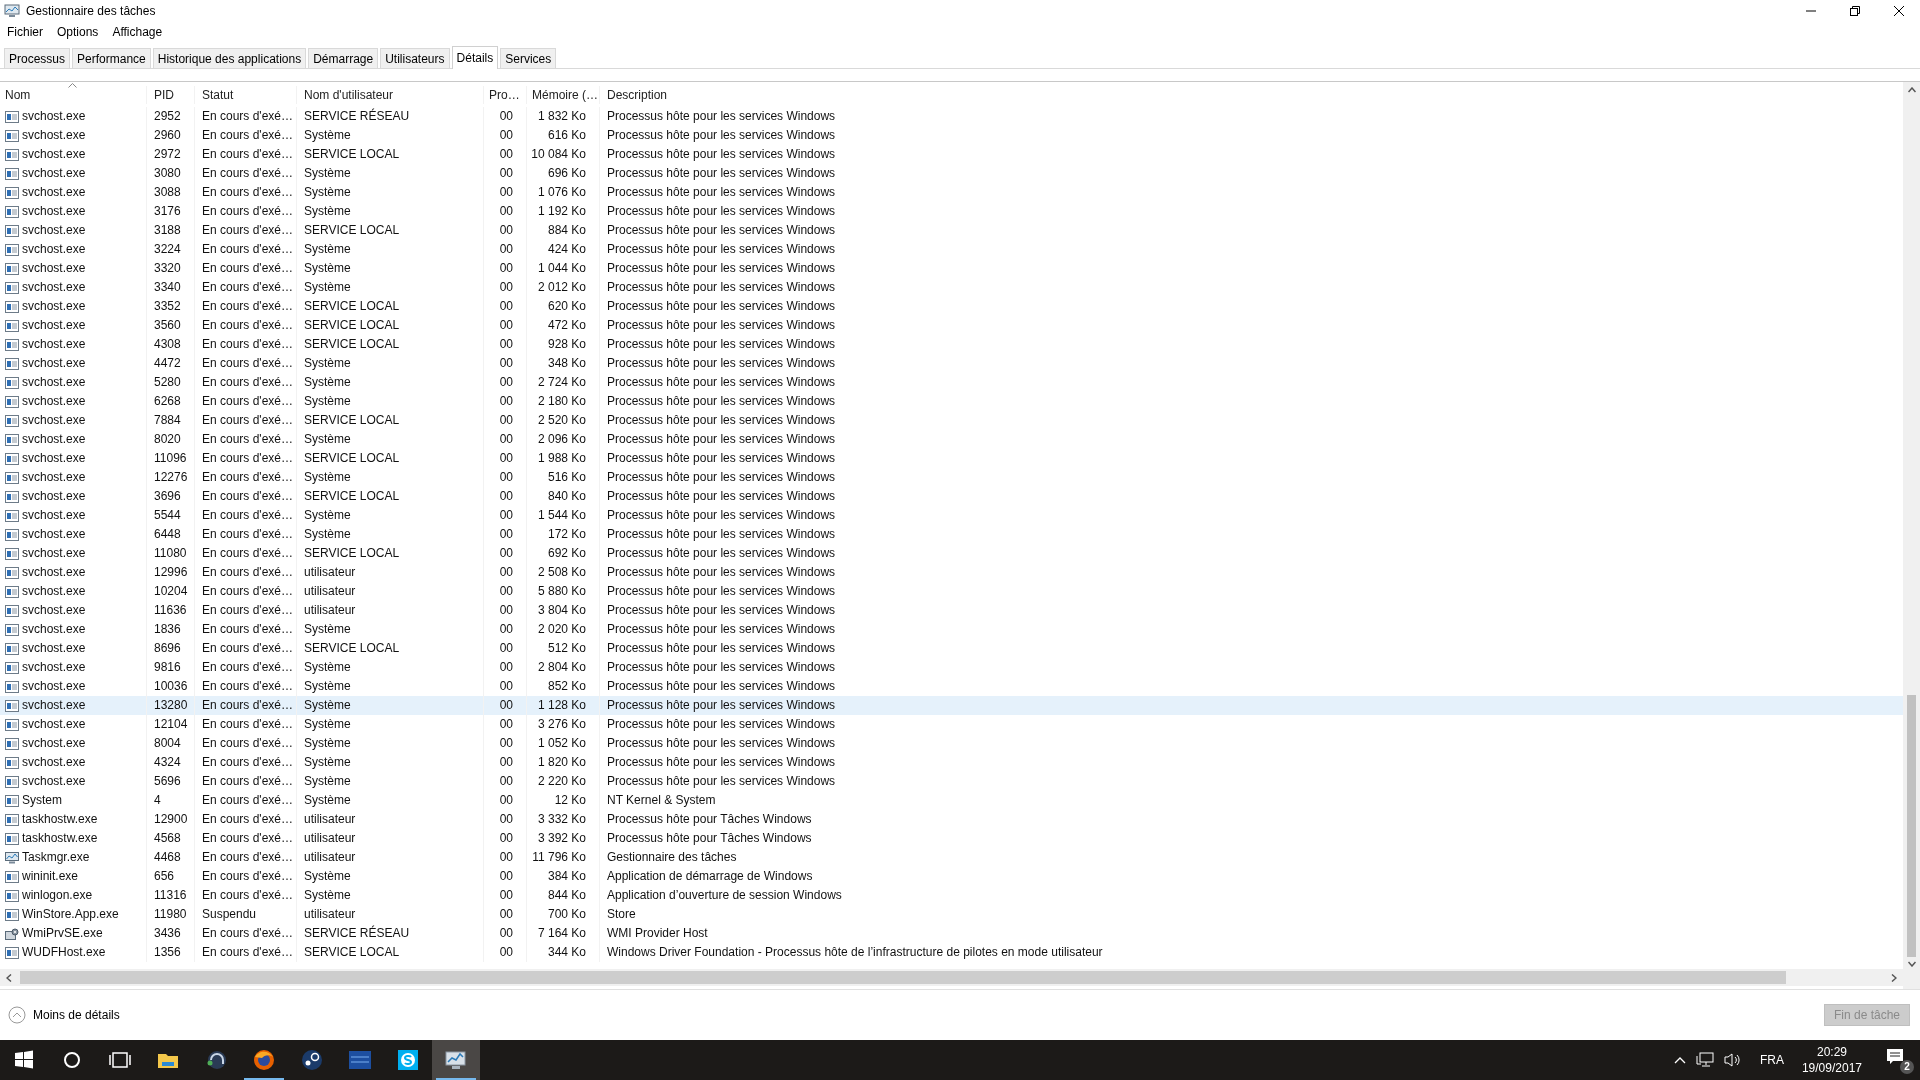 The image size is (1920, 1080). What do you see at coordinates (312, 1060) in the screenshot?
I see `disc-logo-icon` at bounding box center [312, 1060].